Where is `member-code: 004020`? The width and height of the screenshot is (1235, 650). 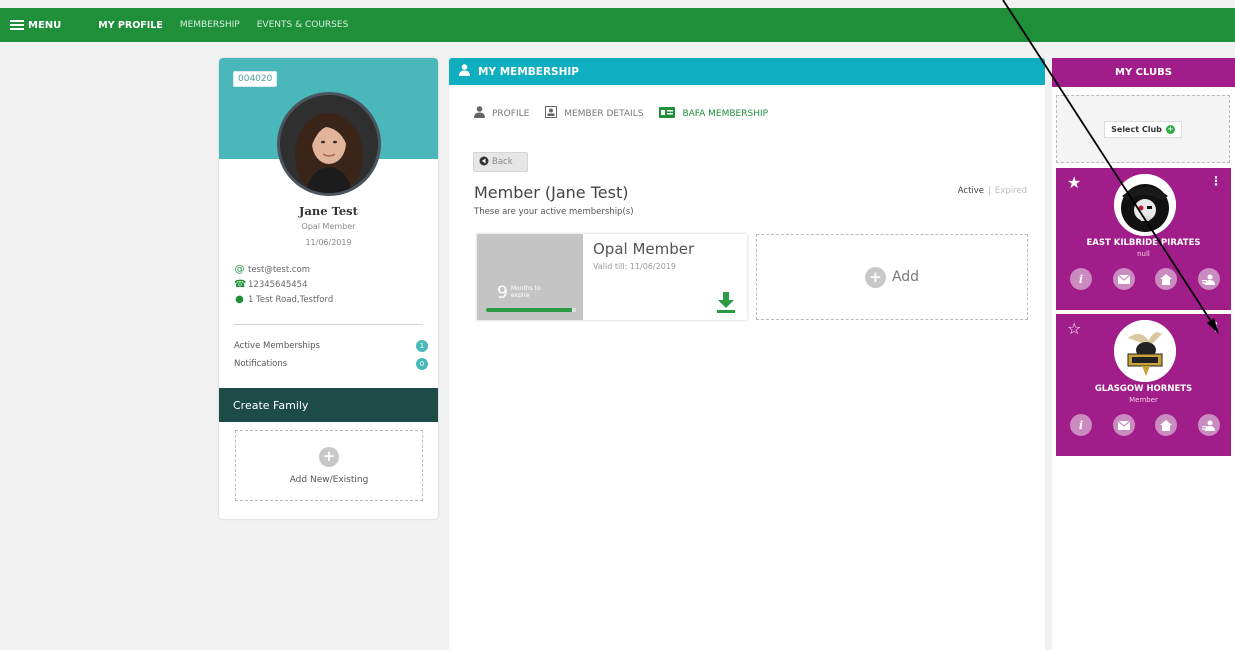 member-code: 004020 is located at coordinates (255, 79).